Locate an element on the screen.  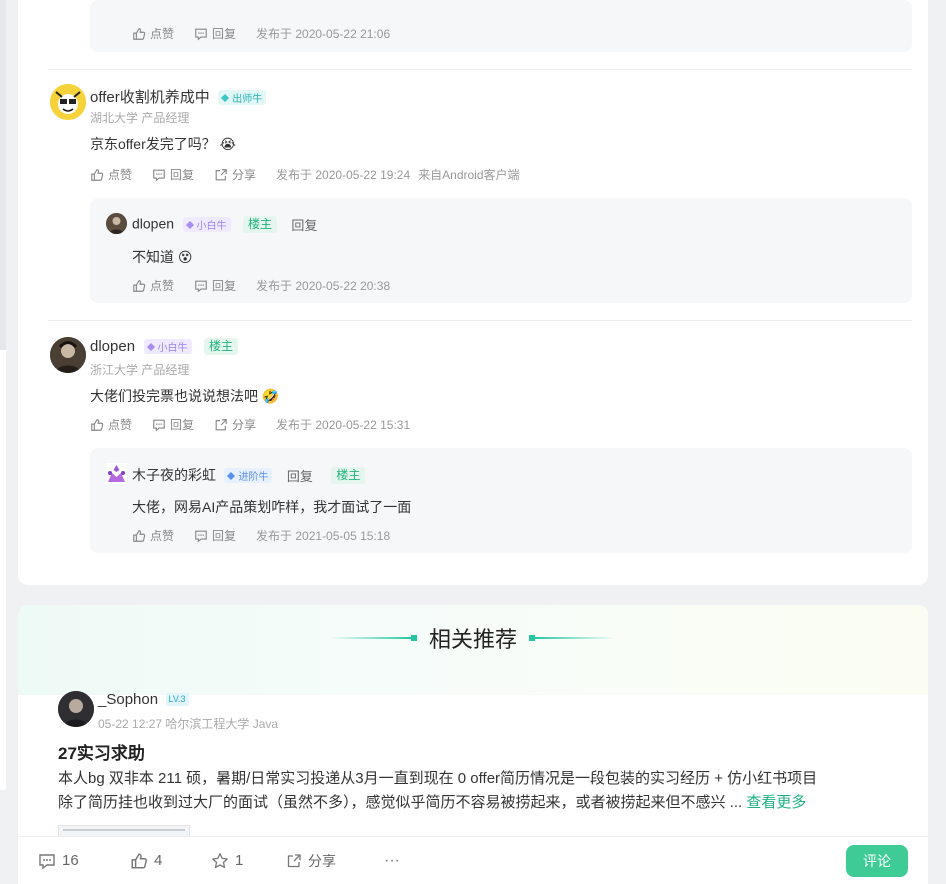
badge-label: 小白牛 is located at coordinates (172, 349).